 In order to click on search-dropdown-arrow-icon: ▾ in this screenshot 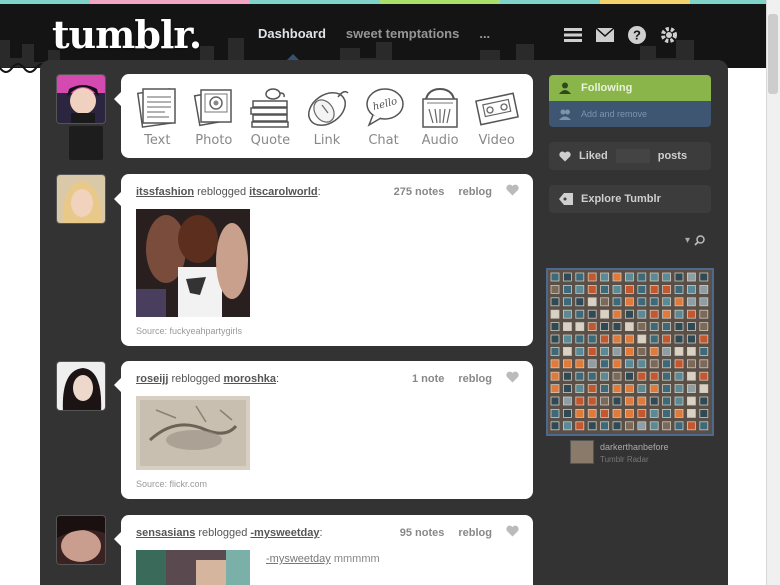, I will do `click(687, 240)`.